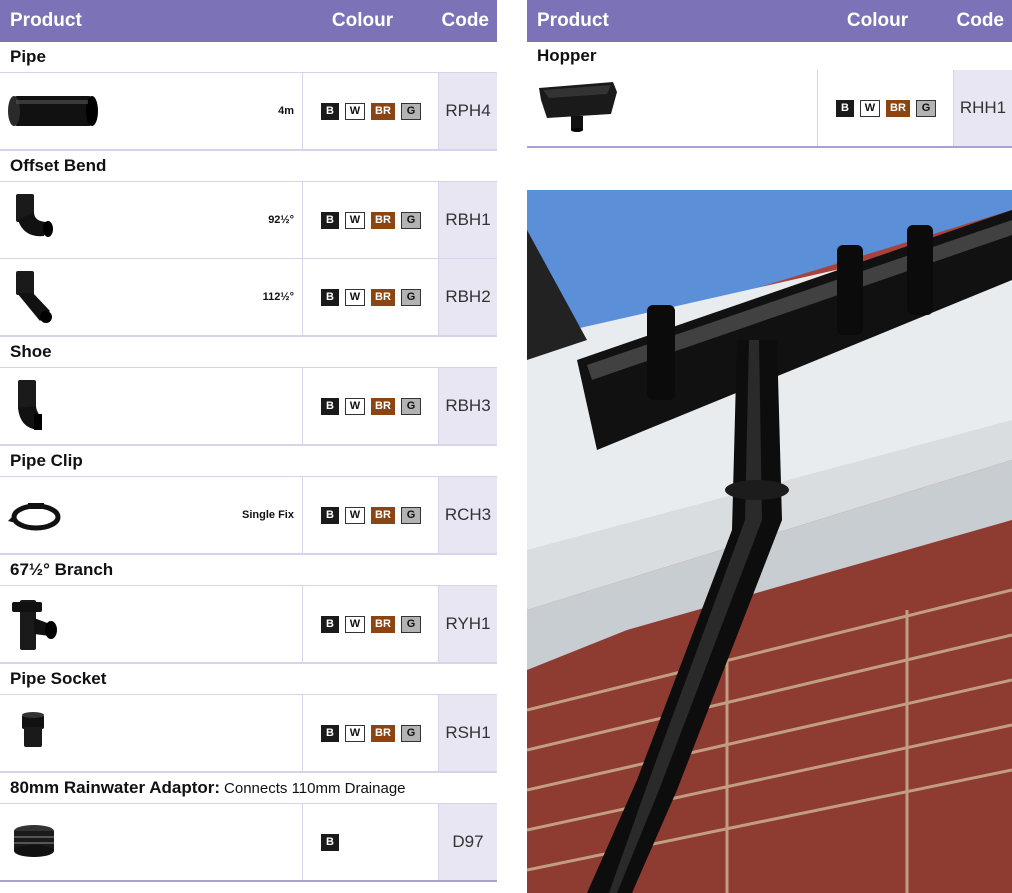 Image resolution: width=1012 pixels, height=893 pixels. What do you see at coordinates (151, 220) in the screenshot?
I see `product-cell: 92½°` at bounding box center [151, 220].